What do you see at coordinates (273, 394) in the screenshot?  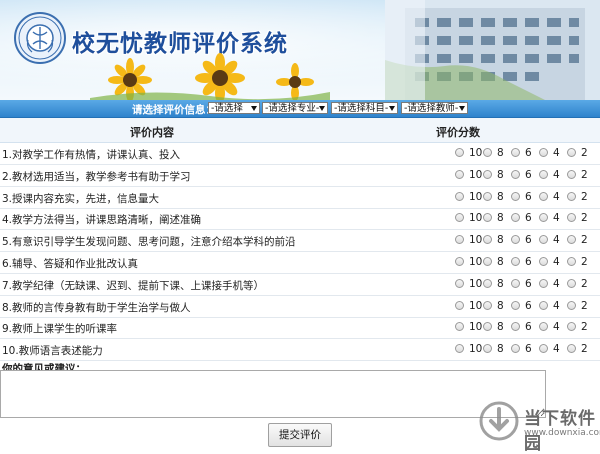 I see `comment-textarea` at bounding box center [273, 394].